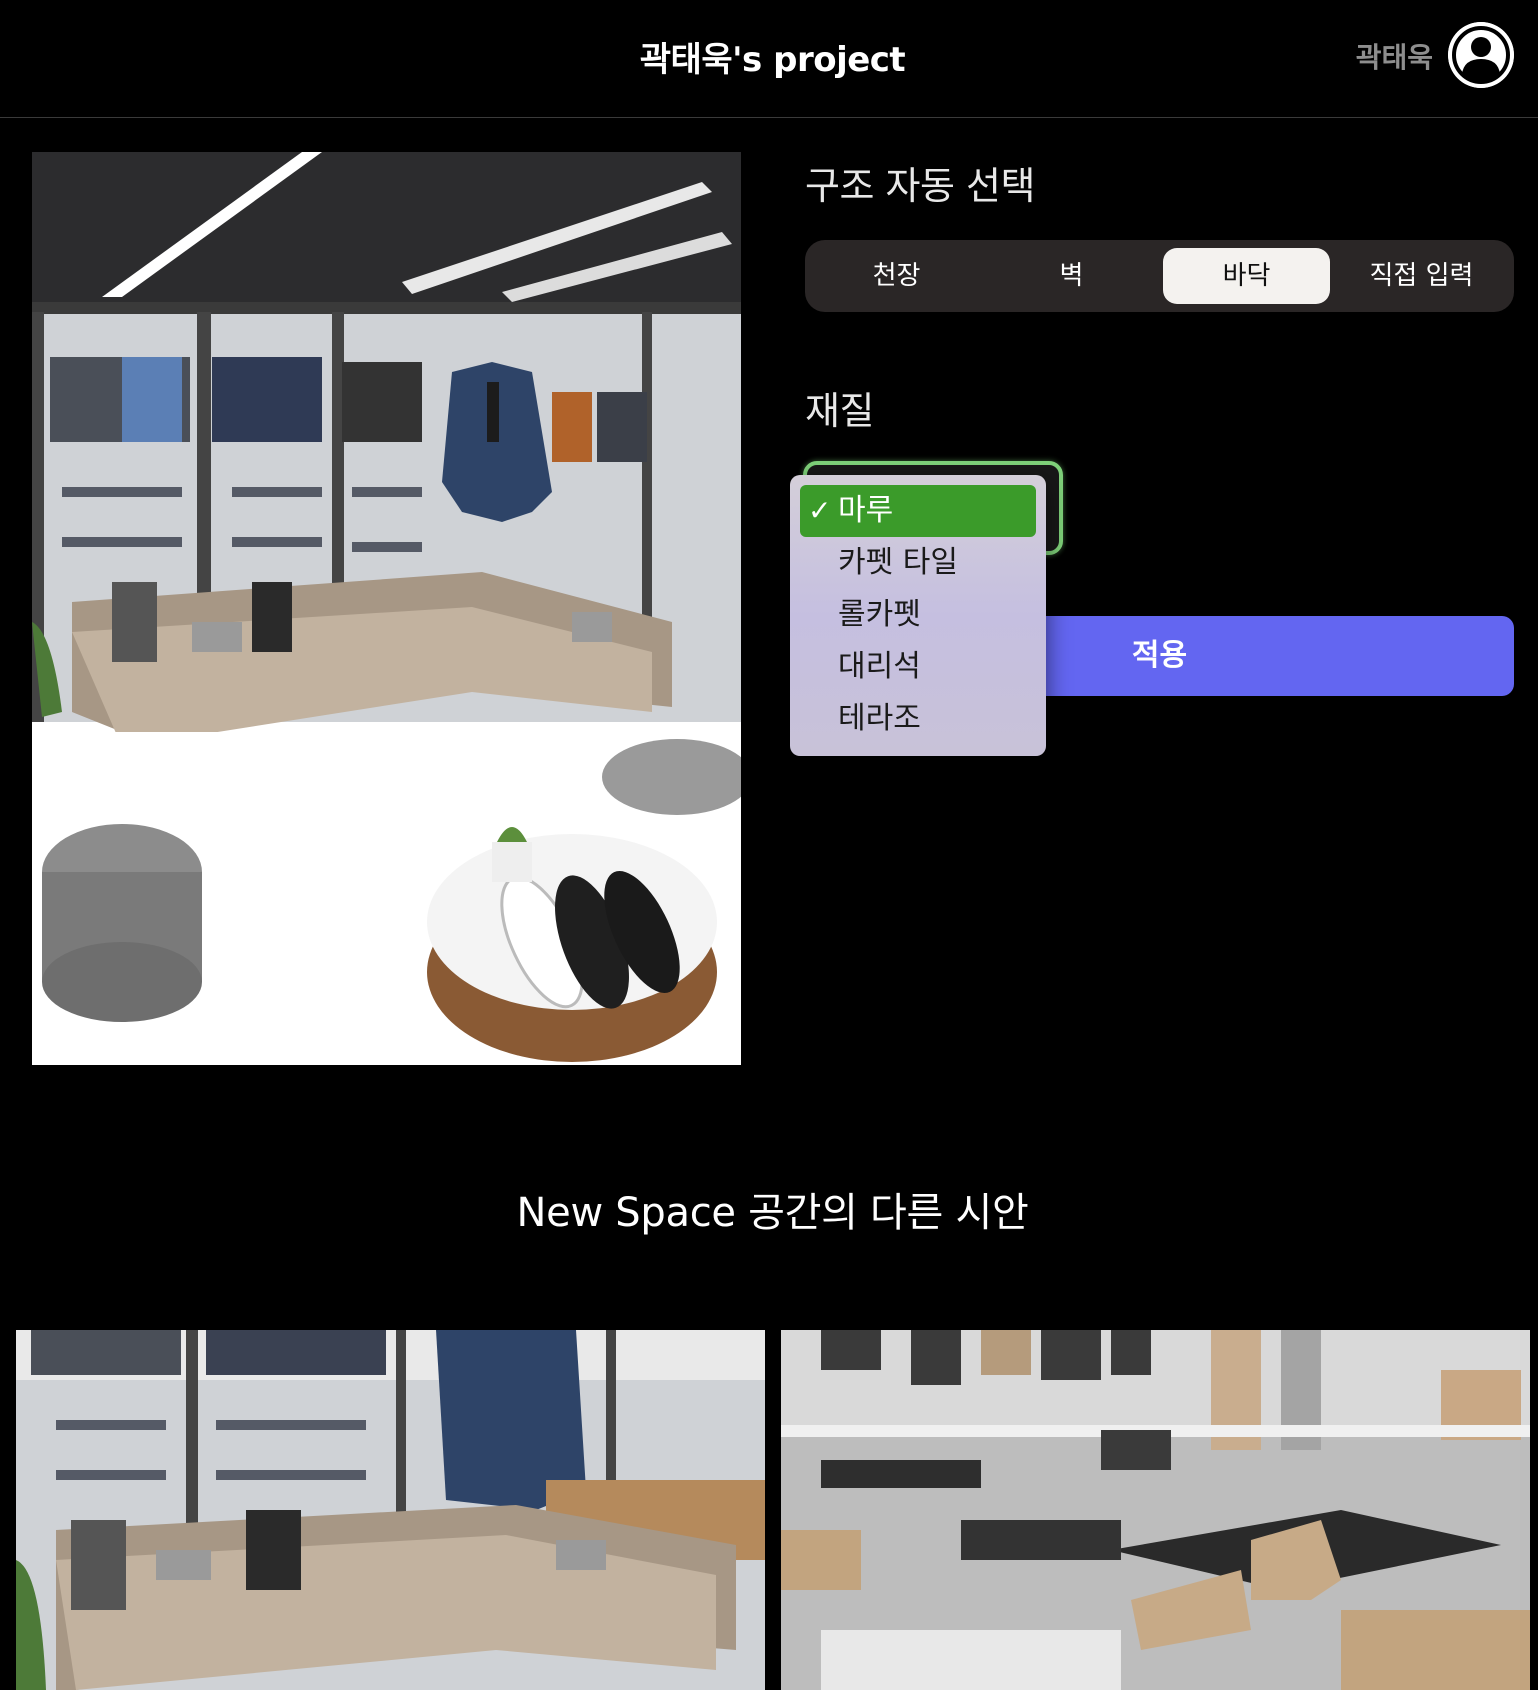  I want to click on option-maru: ✓ 마루, so click(918, 511).